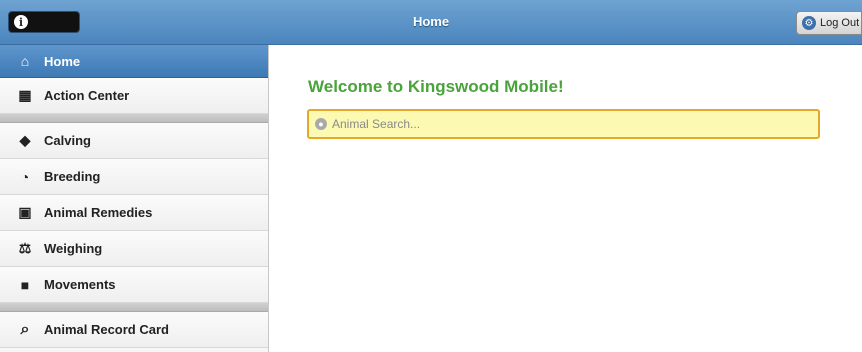 This screenshot has height=352, width=862. Describe the element at coordinates (134, 285) in the screenshot. I see `sidebar-item-movements: ■ Movements` at that location.